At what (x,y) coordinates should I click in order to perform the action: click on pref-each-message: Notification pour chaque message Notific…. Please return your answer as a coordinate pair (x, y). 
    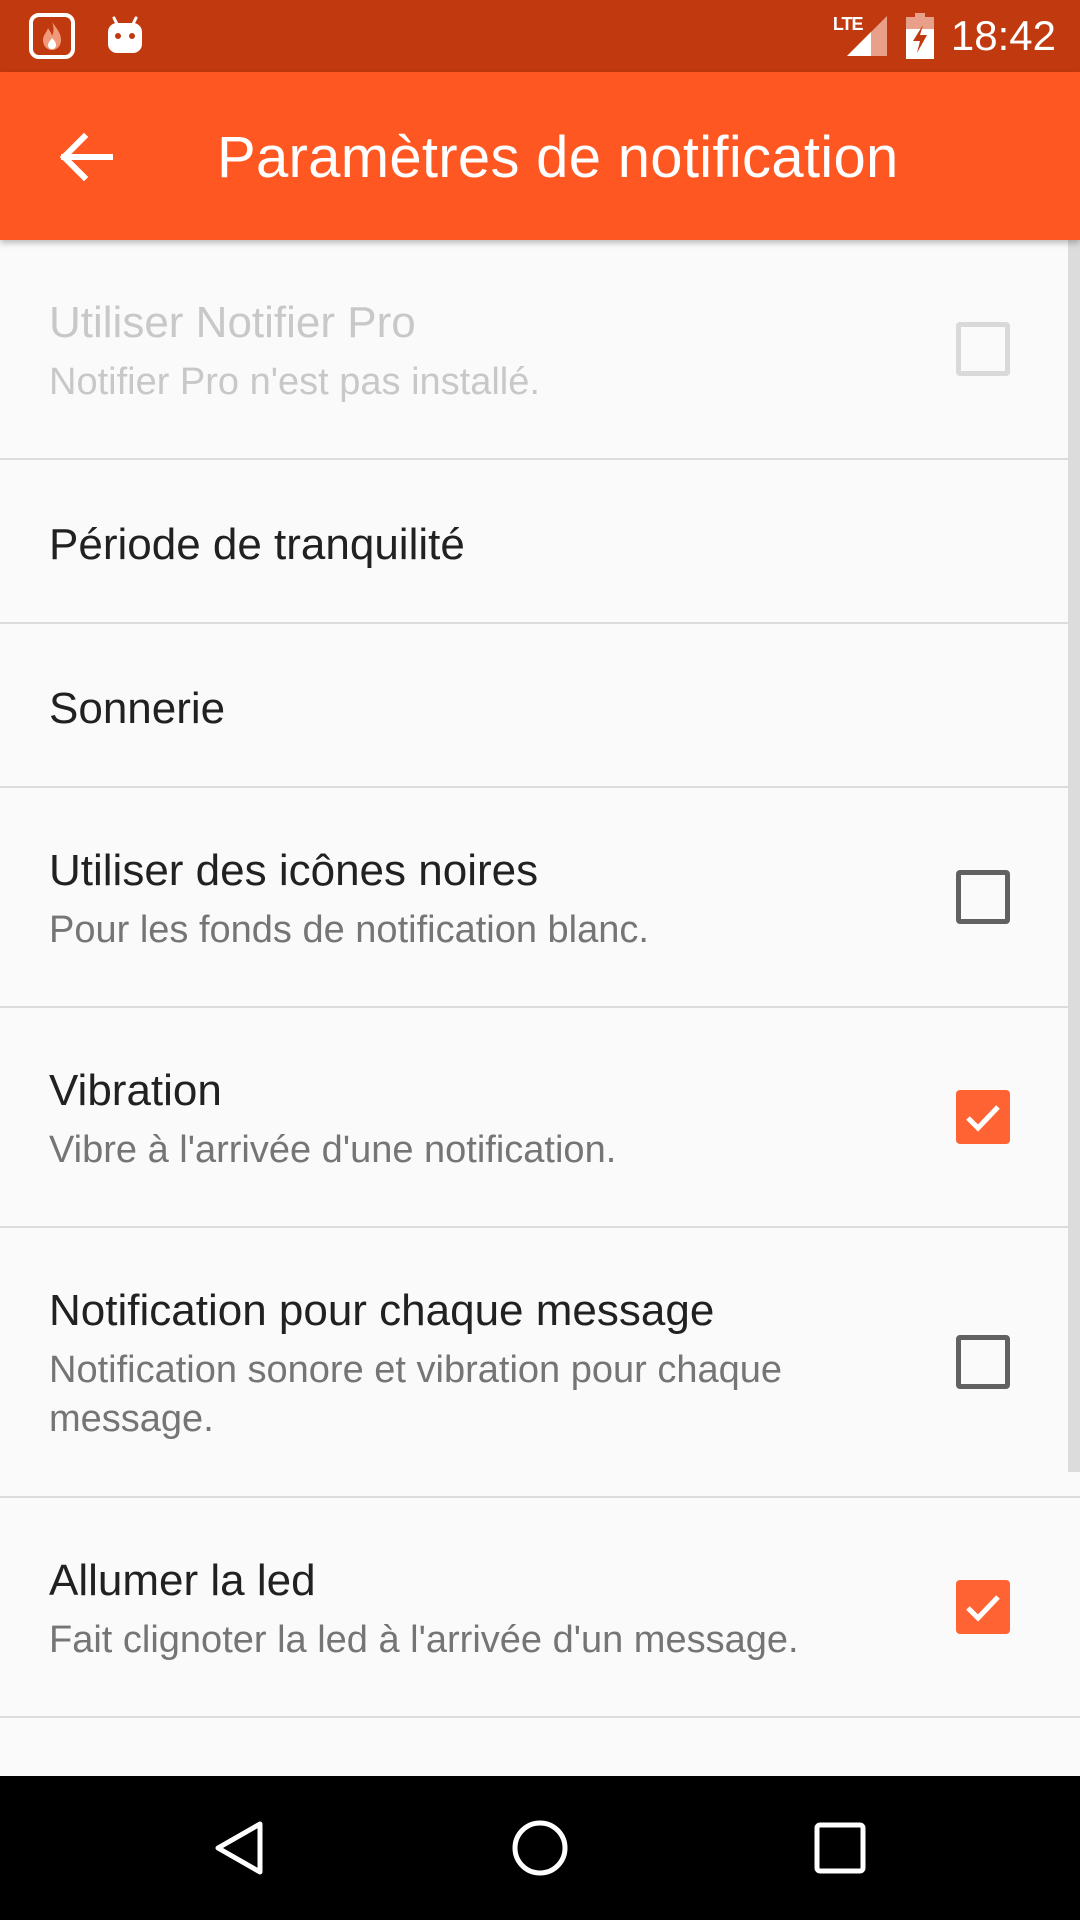
    Looking at the image, I should click on (540, 1363).